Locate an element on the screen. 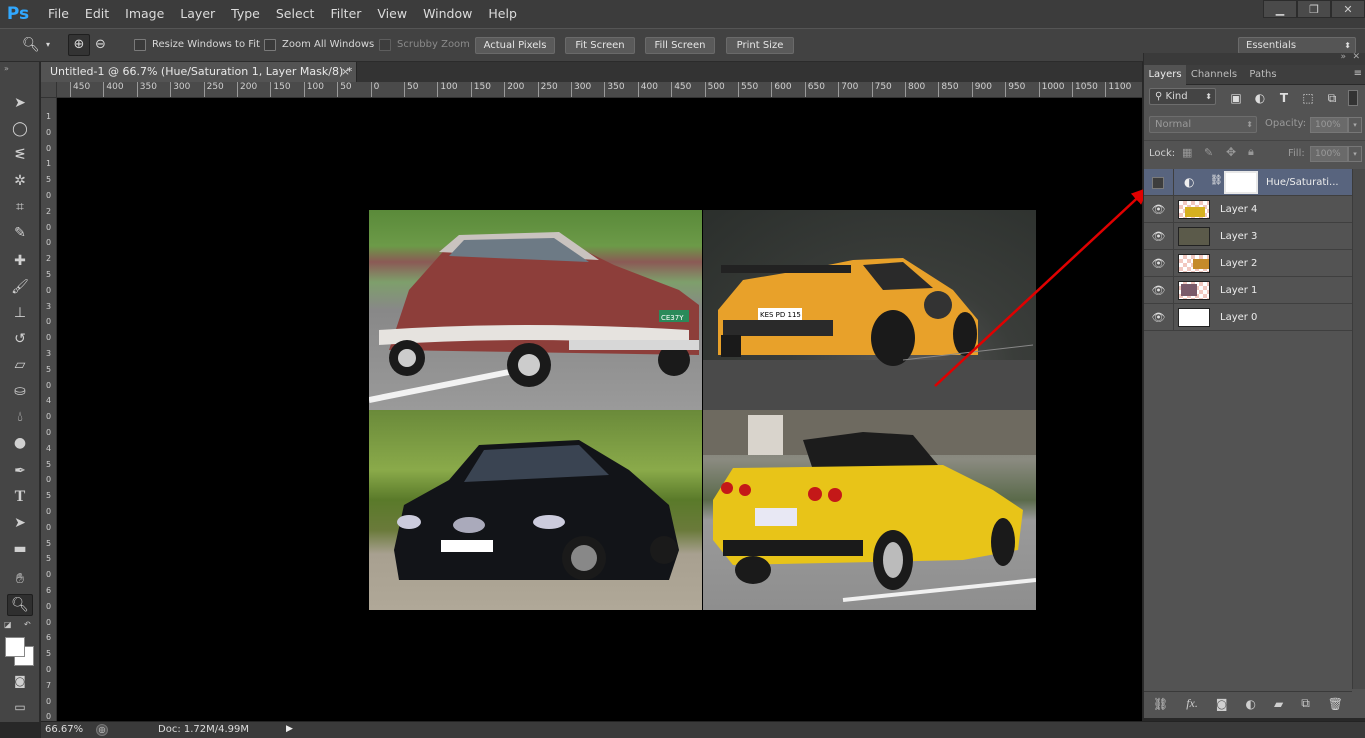 The height and width of the screenshot is (738, 1365). mercedes-thumbnail-mark is located at coordinates (1194, 236).